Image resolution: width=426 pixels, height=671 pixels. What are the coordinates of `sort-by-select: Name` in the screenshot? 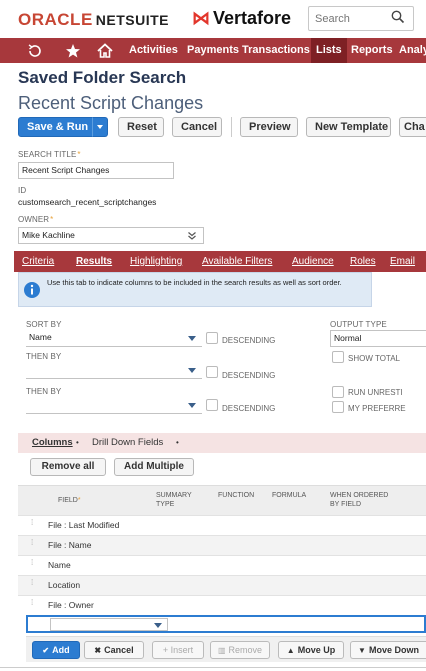 It's located at (114, 338).